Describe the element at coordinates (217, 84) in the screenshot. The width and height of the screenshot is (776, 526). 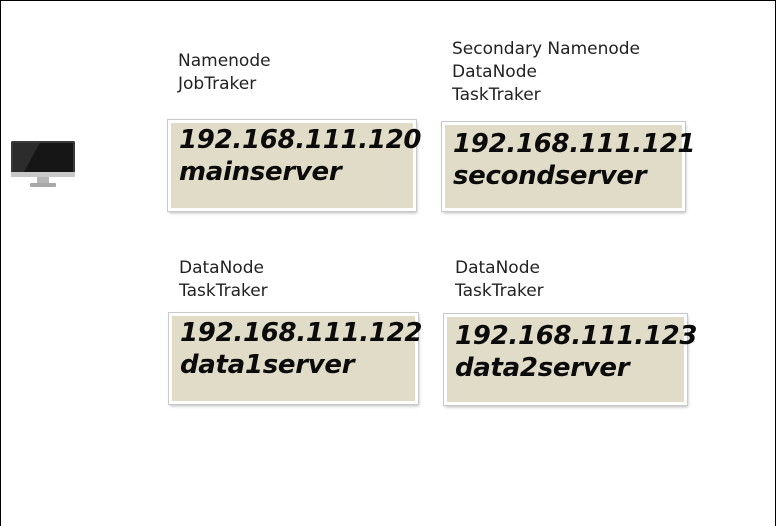
I see `role-text: JobTraker` at that location.